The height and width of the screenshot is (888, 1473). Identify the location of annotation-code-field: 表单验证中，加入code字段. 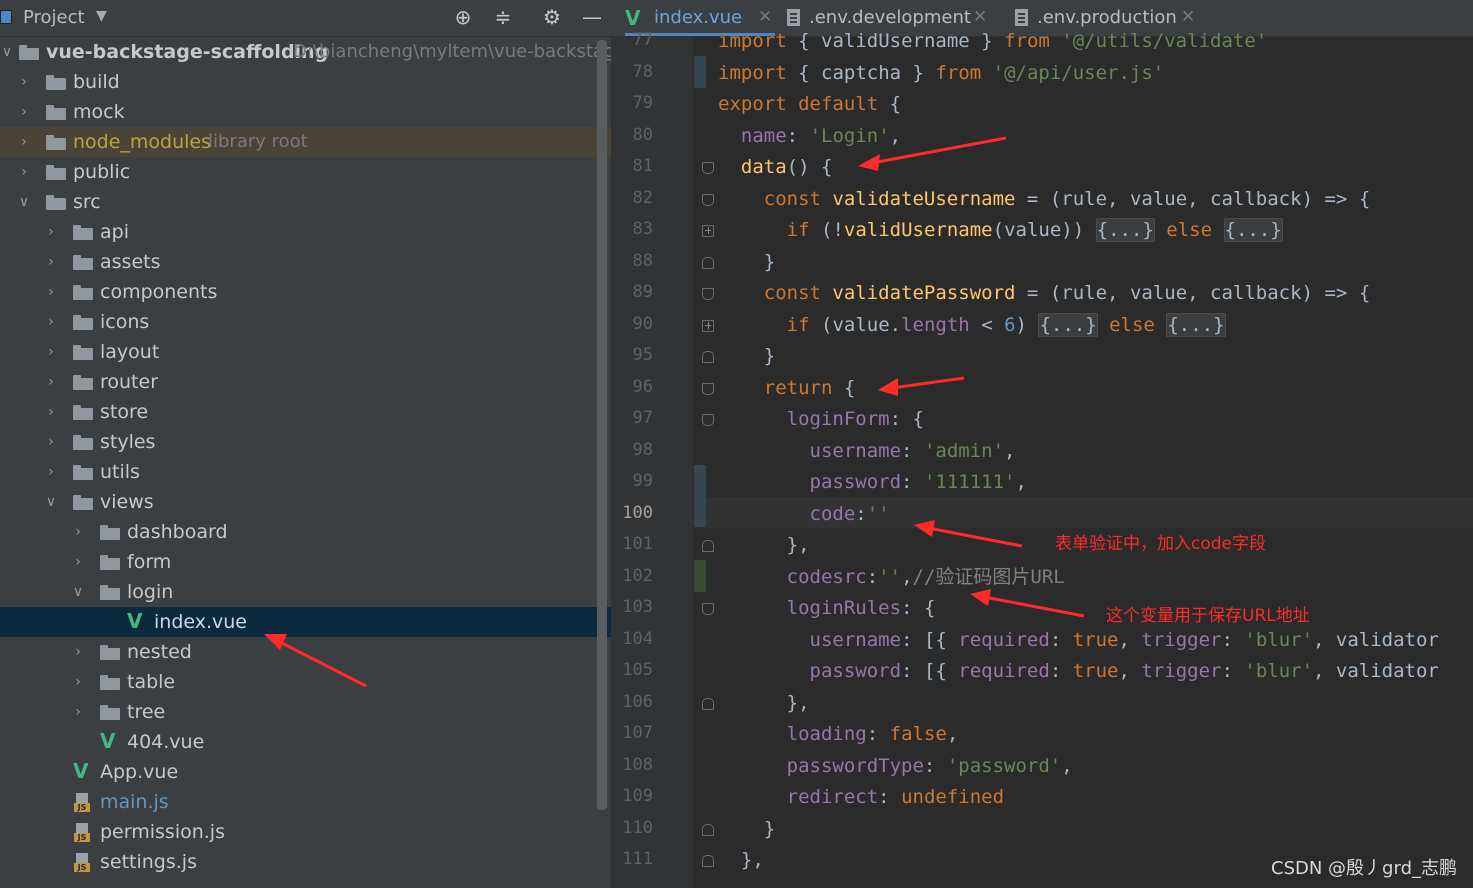
(1160, 544).